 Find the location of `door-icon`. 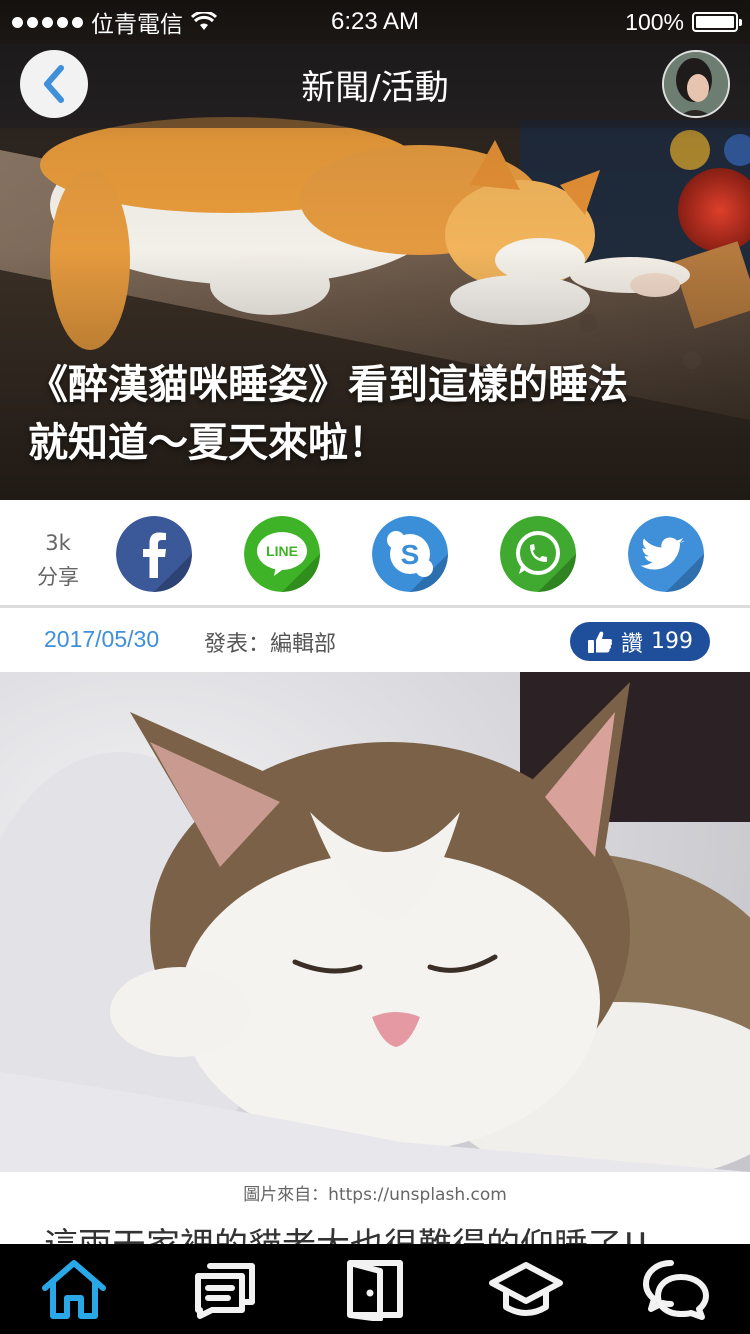

door-icon is located at coordinates (375, 1290).